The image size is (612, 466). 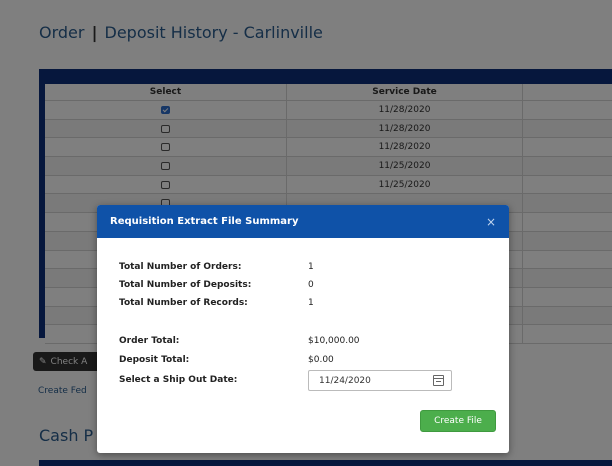 What do you see at coordinates (321, 360) in the screenshot?
I see `deposit-total-value: $0.00` at bounding box center [321, 360].